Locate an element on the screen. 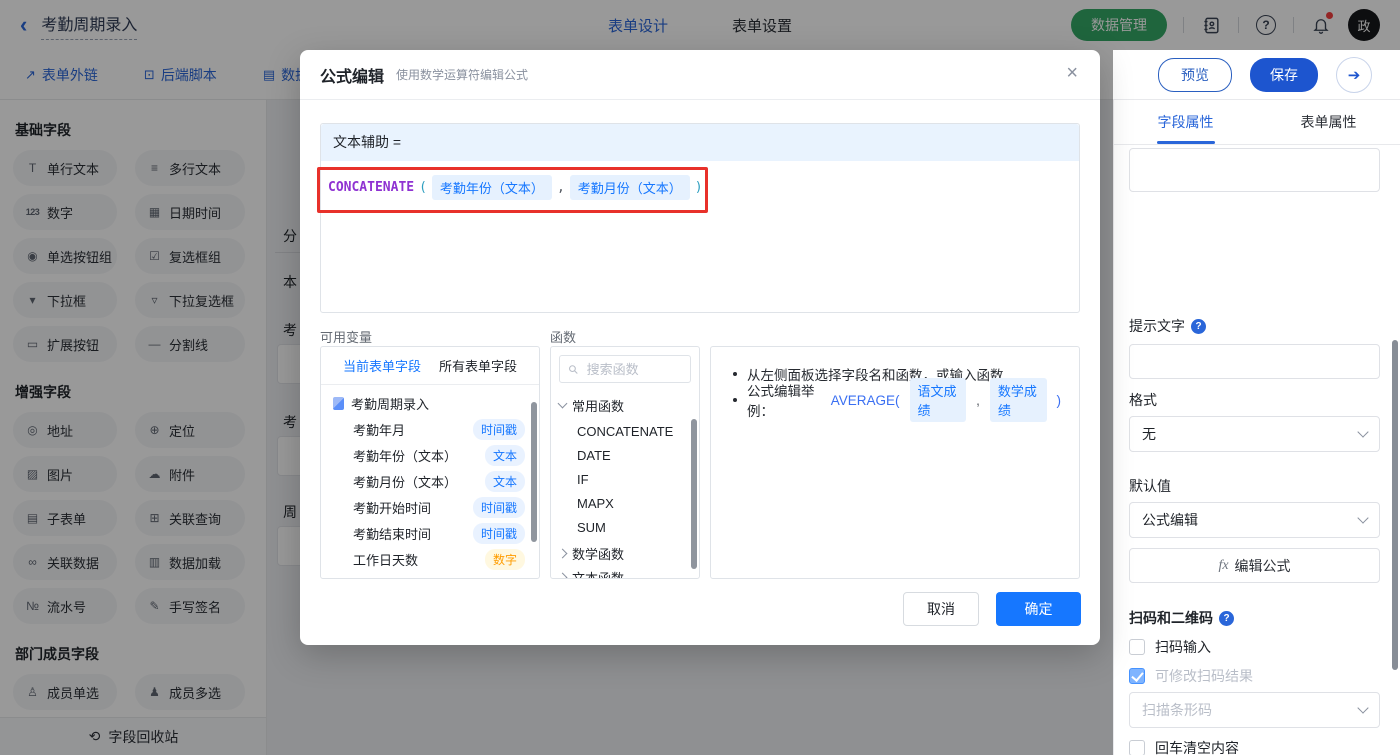  formula-target-label: 文本辅助 = is located at coordinates (700, 142).